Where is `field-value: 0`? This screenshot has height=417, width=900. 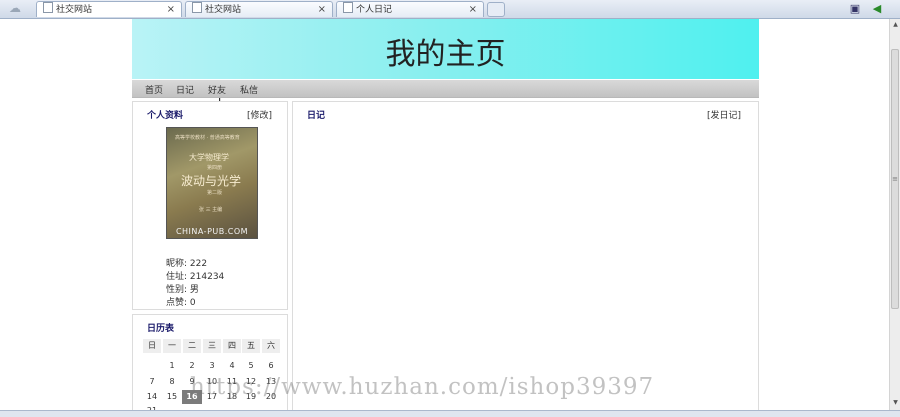
field-value: 0 is located at coordinates (192, 303).